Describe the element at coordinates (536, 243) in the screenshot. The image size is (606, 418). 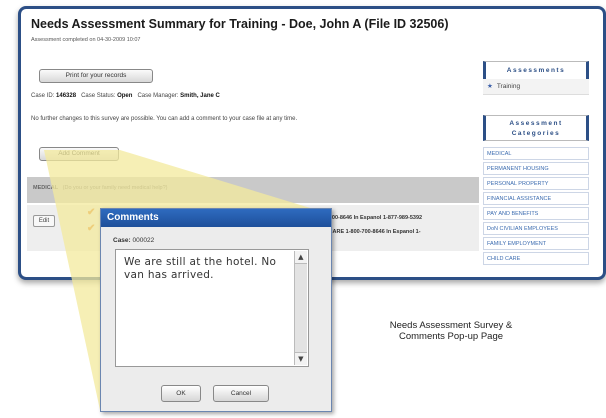
I see `sidebar-category-item: FAMILY EMPLOYMENT` at that location.